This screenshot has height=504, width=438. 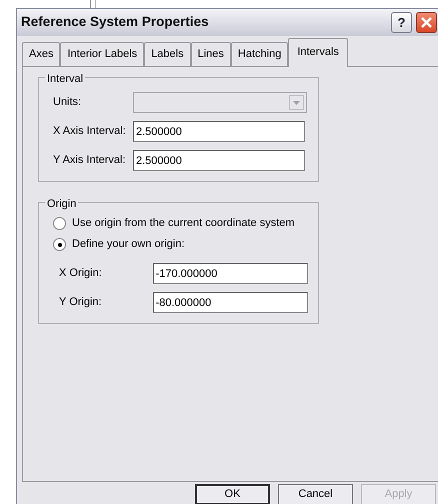 What do you see at coordinates (183, 223) in the screenshot?
I see `radio-label: Use origin from the current coordinate system` at bounding box center [183, 223].